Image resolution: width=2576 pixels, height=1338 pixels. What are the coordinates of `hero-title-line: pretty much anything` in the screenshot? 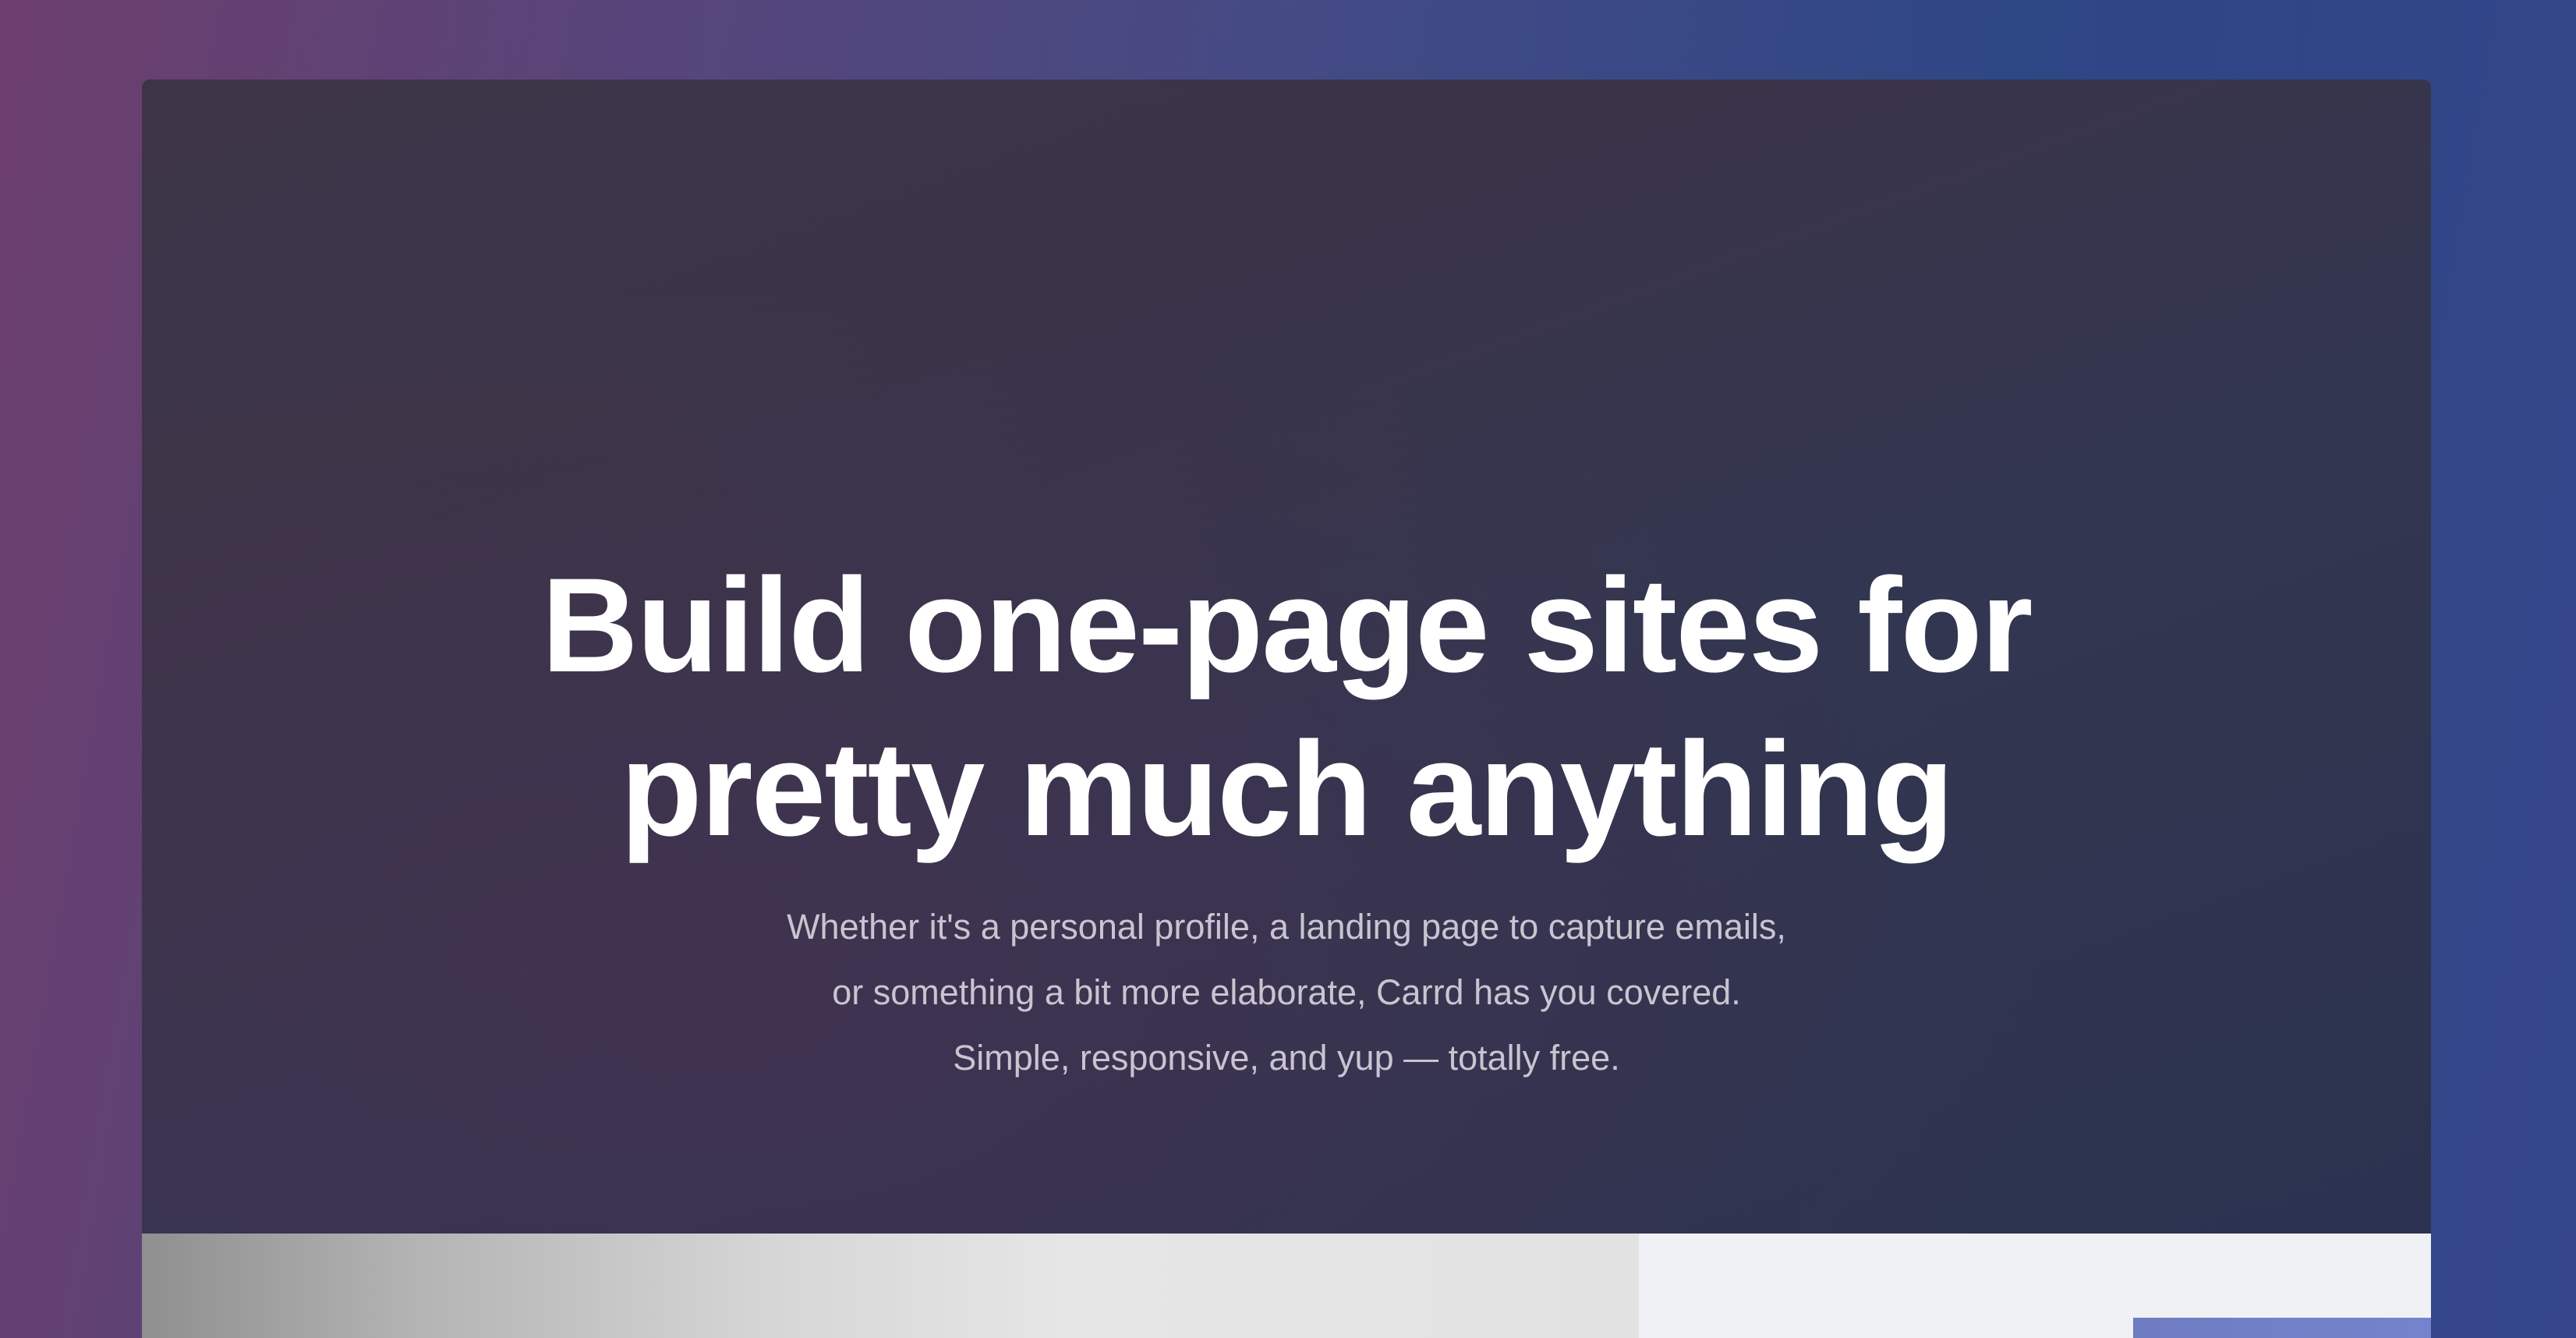 It's located at (1287, 789).